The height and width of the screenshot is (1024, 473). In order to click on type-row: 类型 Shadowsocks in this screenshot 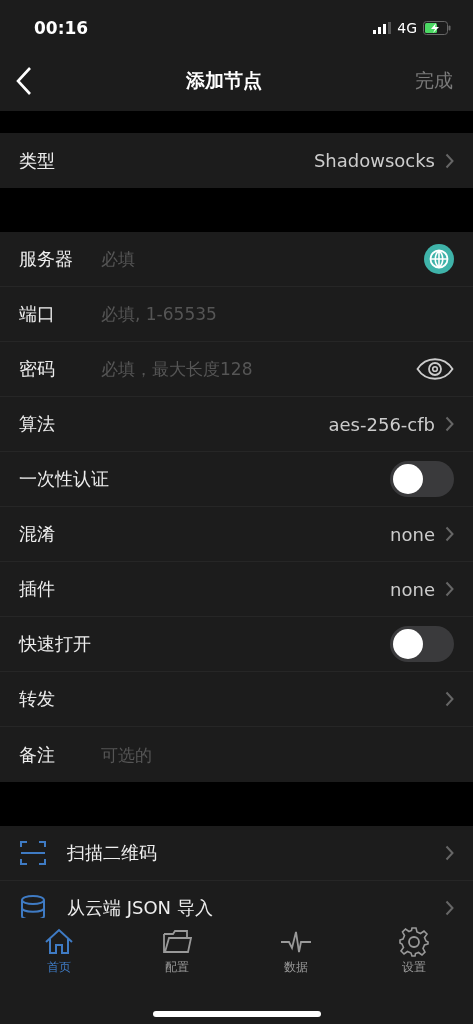, I will do `click(236, 160)`.